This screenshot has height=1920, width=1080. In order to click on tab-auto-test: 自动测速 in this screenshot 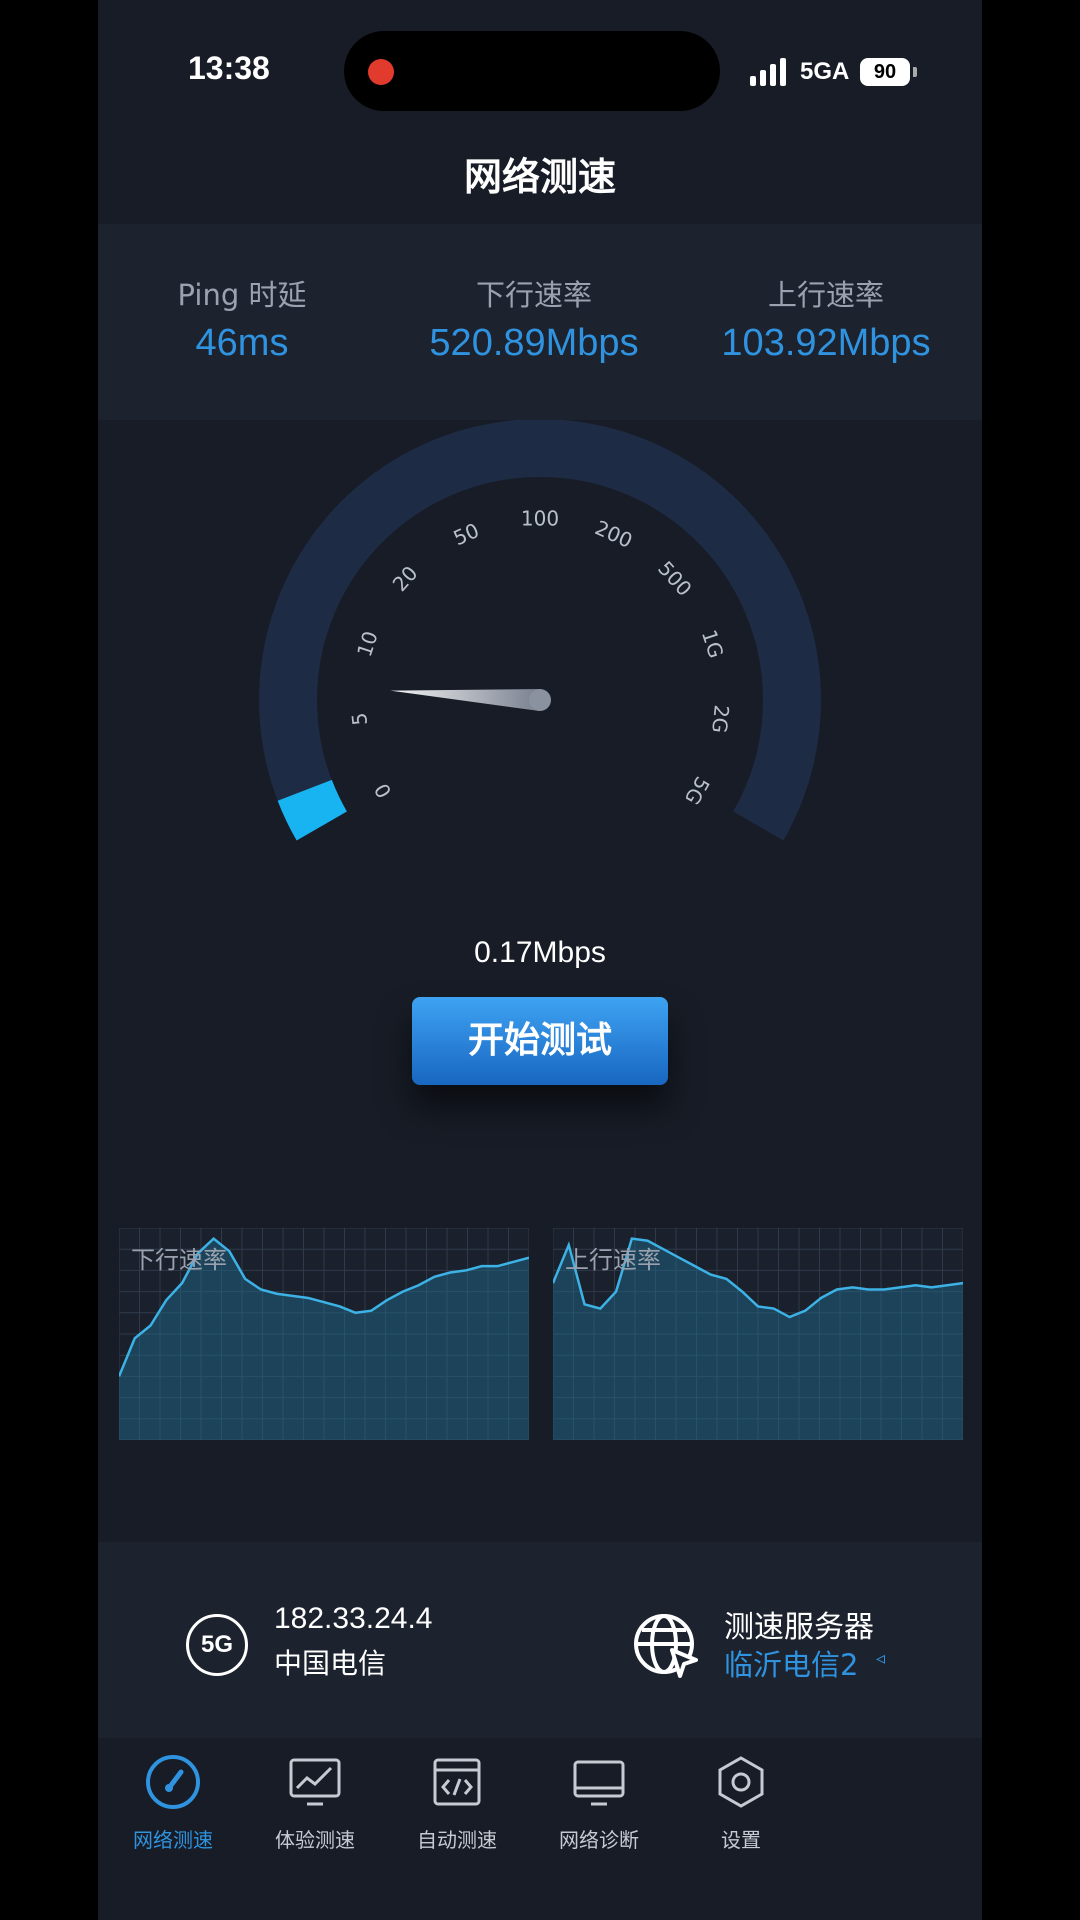, I will do `click(457, 1802)`.